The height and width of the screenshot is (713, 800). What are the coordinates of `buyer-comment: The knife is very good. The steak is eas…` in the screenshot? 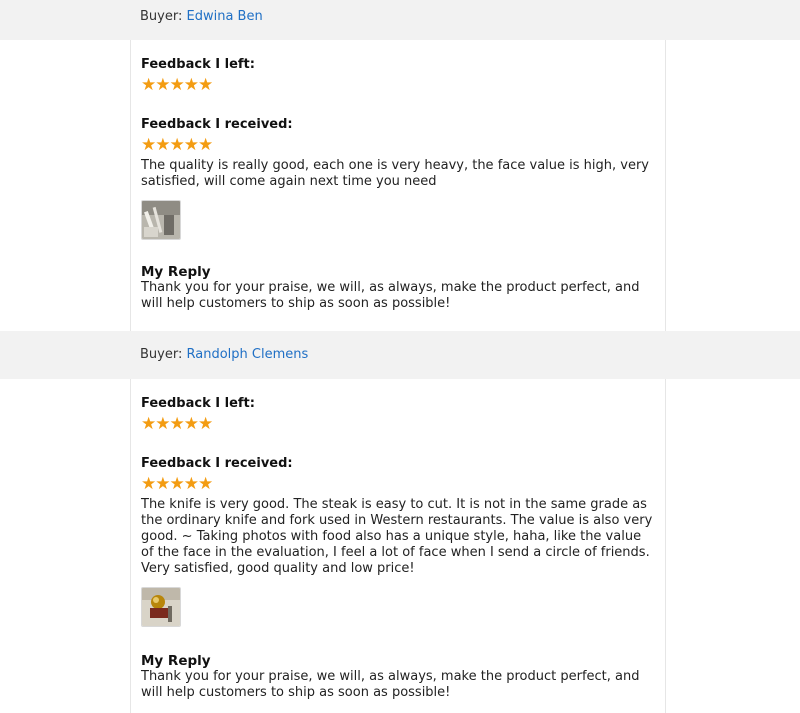 It's located at (397, 536).